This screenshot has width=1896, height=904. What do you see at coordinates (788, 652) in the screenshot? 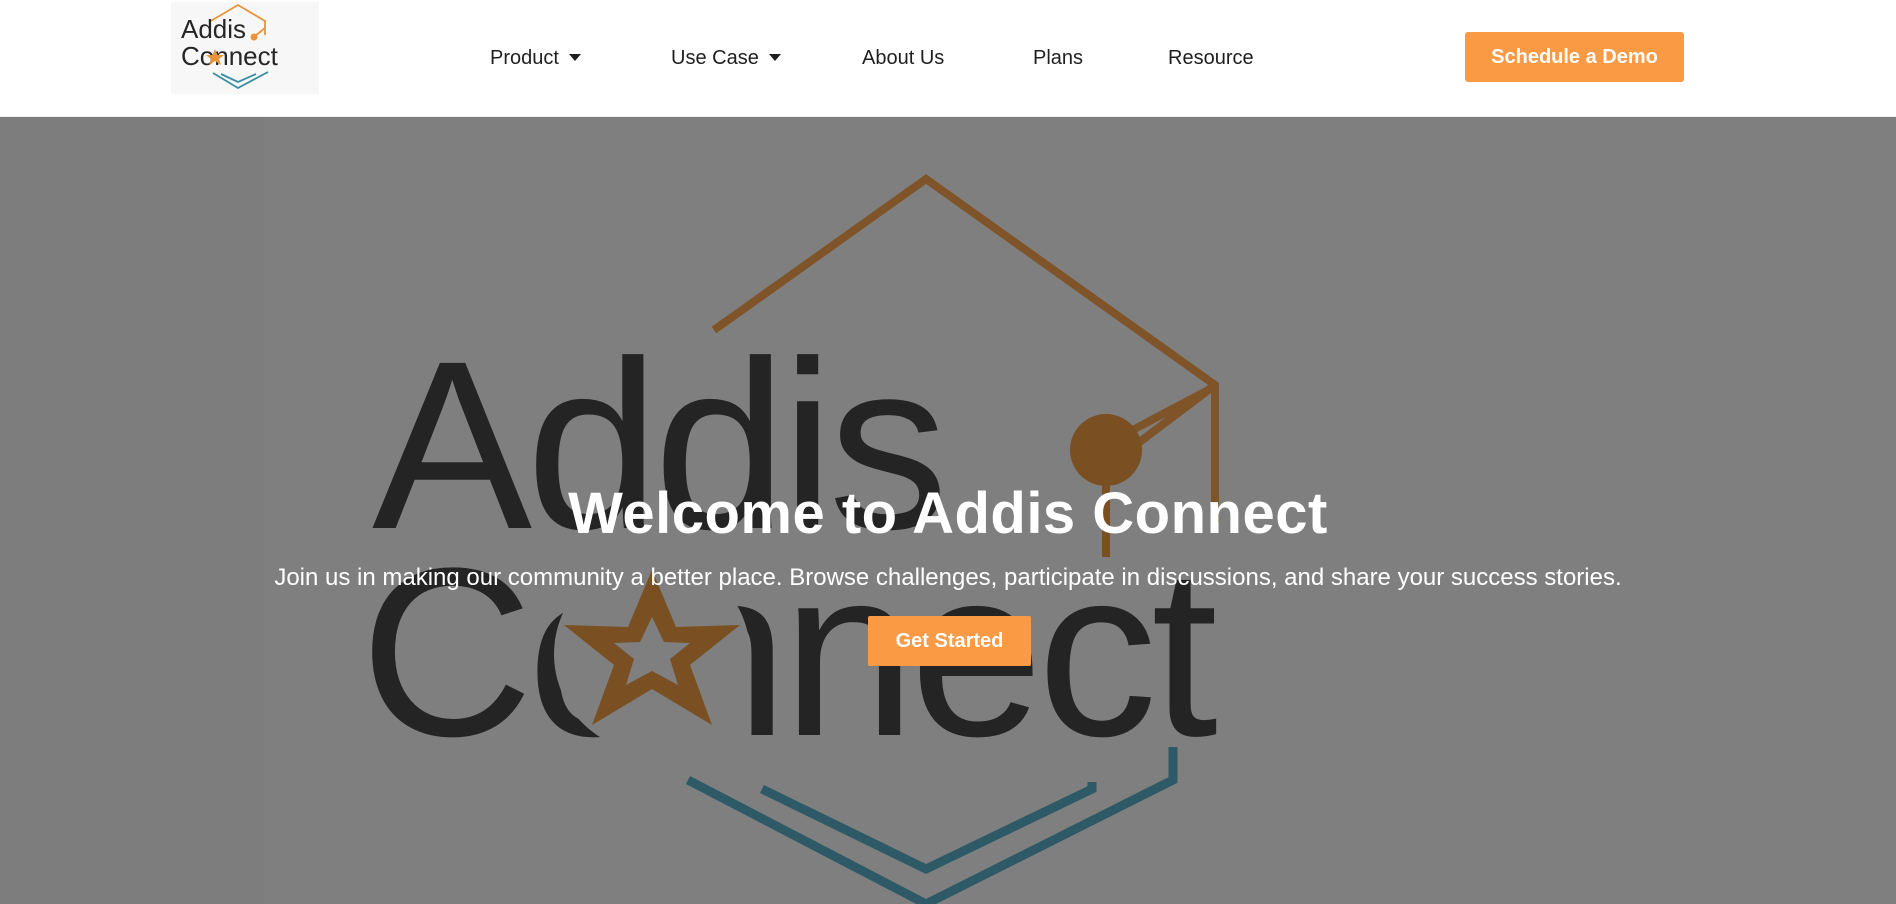
I see `hero-art-word-2: Connect` at bounding box center [788, 652].